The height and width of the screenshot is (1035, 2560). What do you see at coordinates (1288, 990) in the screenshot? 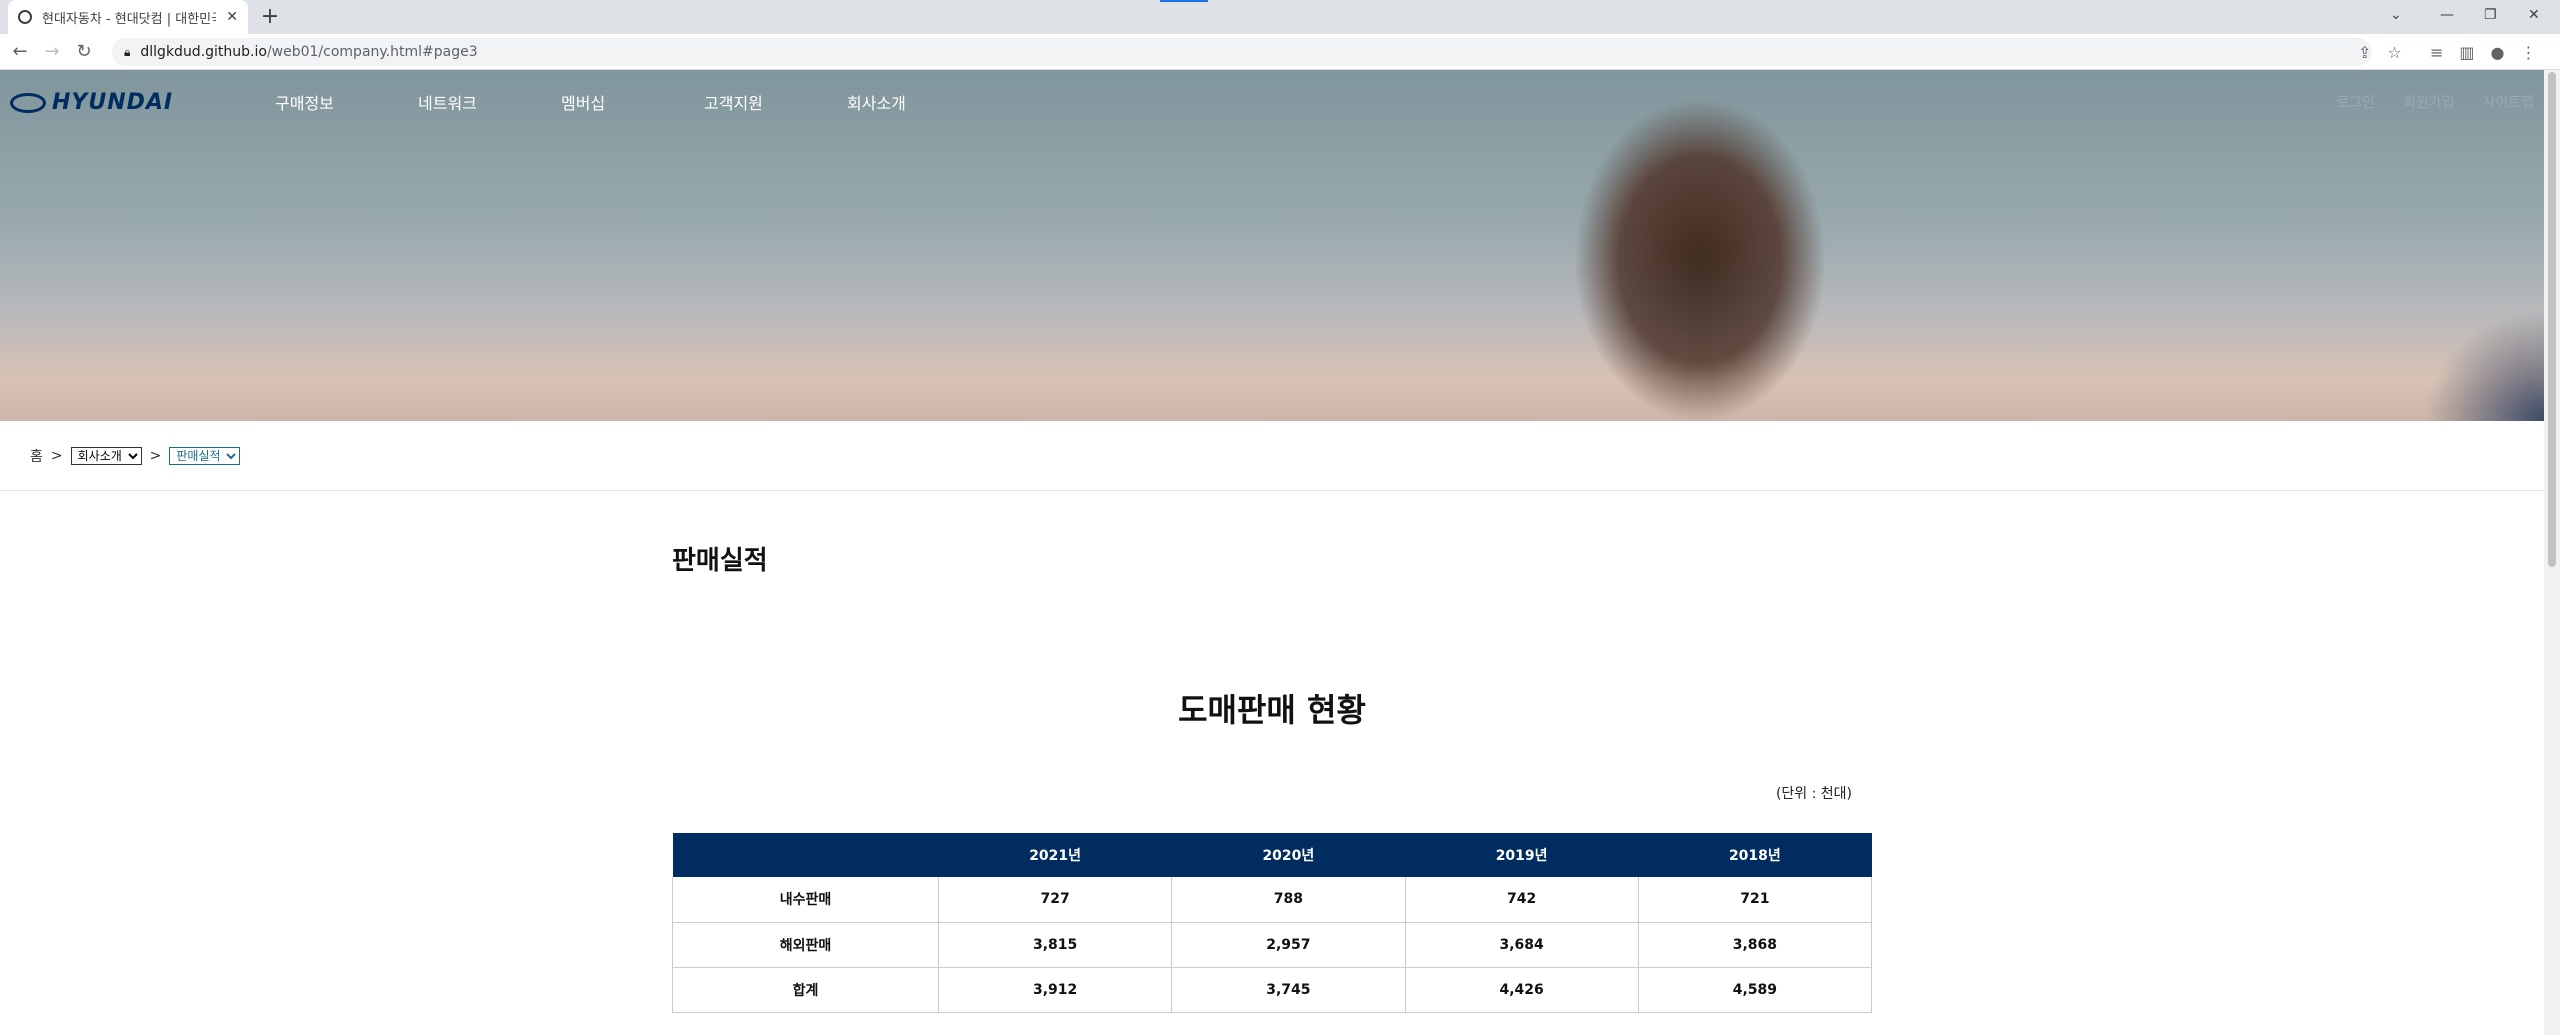
I see `table-cell: 3,745` at bounding box center [1288, 990].